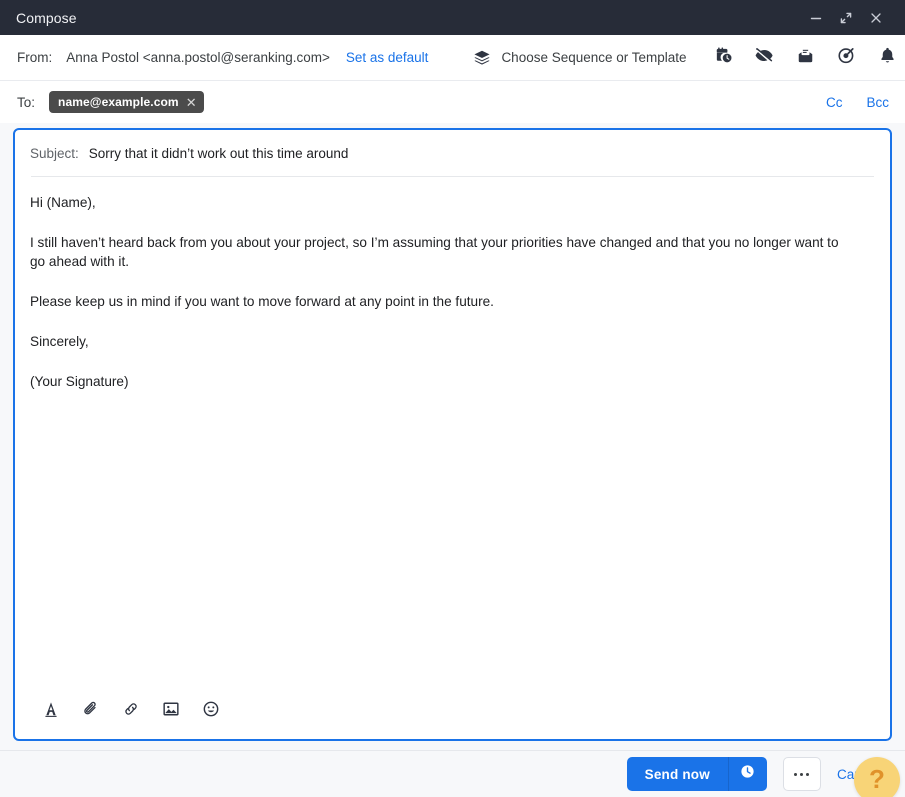 The width and height of the screenshot is (905, 797). Describe the element at coordinates (452, 102) in the screenshot. I see `to-row: To: name@example.com ✕ Cc Bcc` at that location.